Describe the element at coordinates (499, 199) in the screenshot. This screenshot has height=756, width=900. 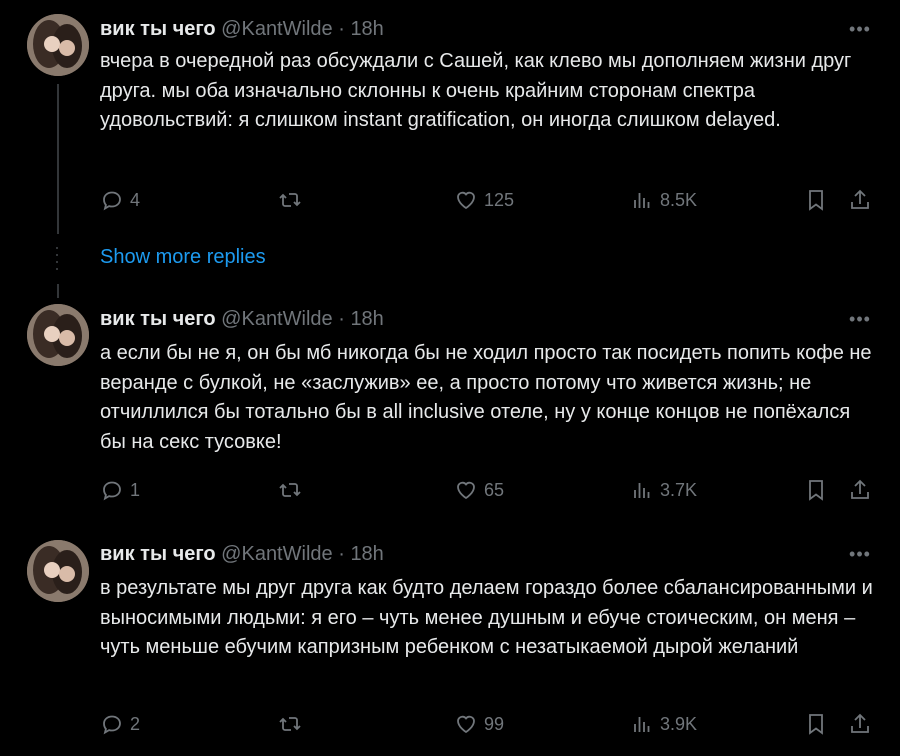
I see `like-count: 125` at that location.